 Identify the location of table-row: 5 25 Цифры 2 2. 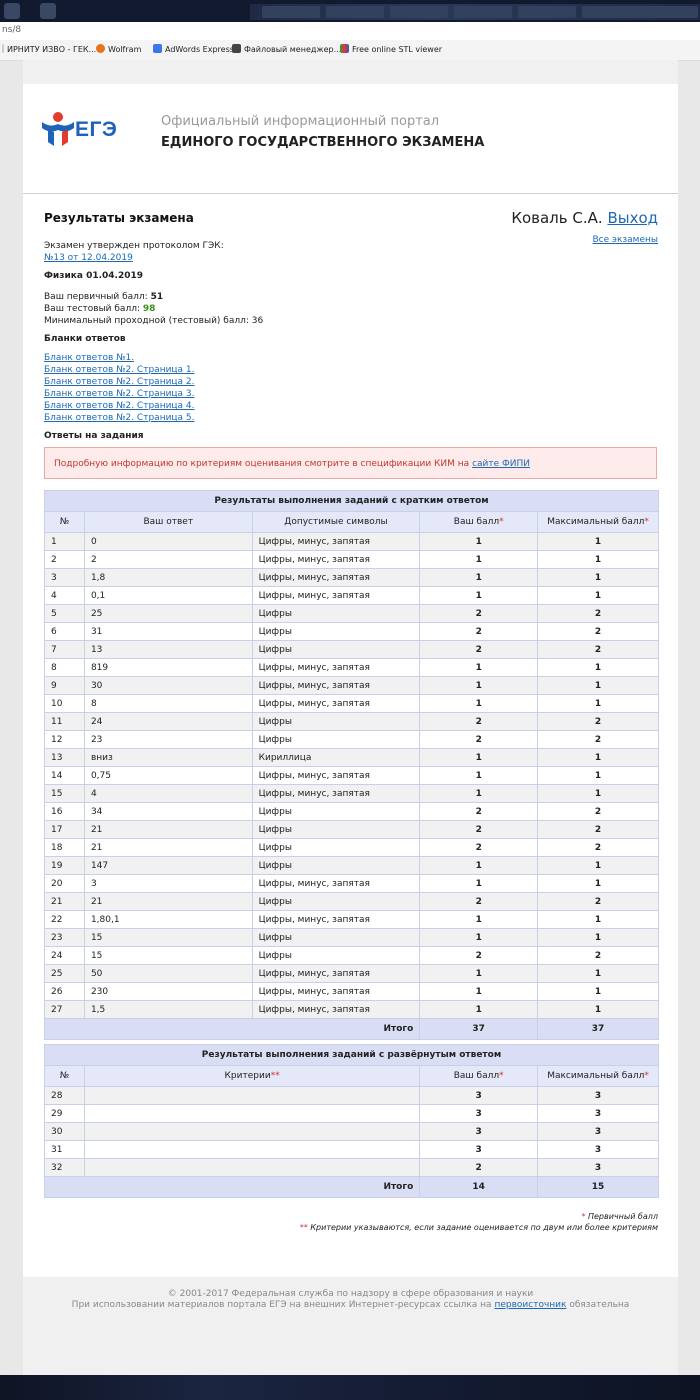
(351, 613).